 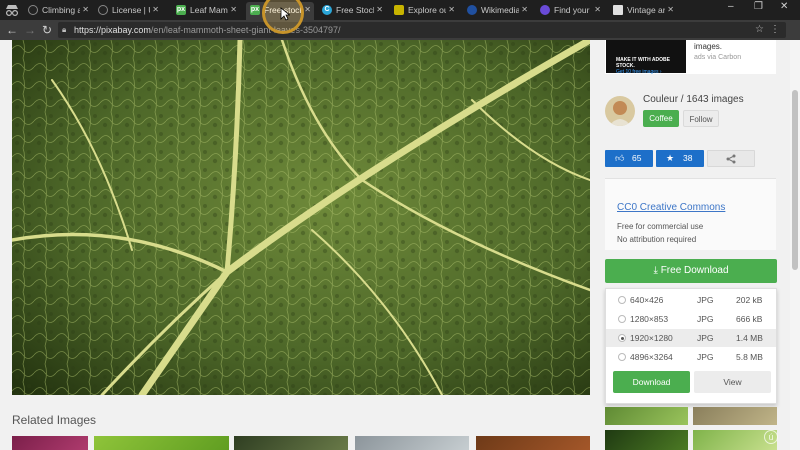 I want to click on back-arrow-icon: ←, so click(x=12, y=30).